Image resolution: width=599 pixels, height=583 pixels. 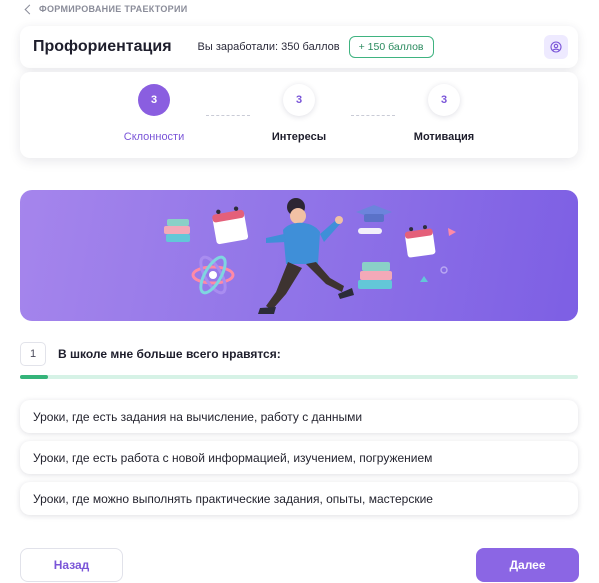 What do you see at coordinates (113, 9) in the screenshot?
I see `breadcrumb-label: ФОРМИРОВАНИЕ ТРАЕКТОРИИ` at bounding box center [113, 9].